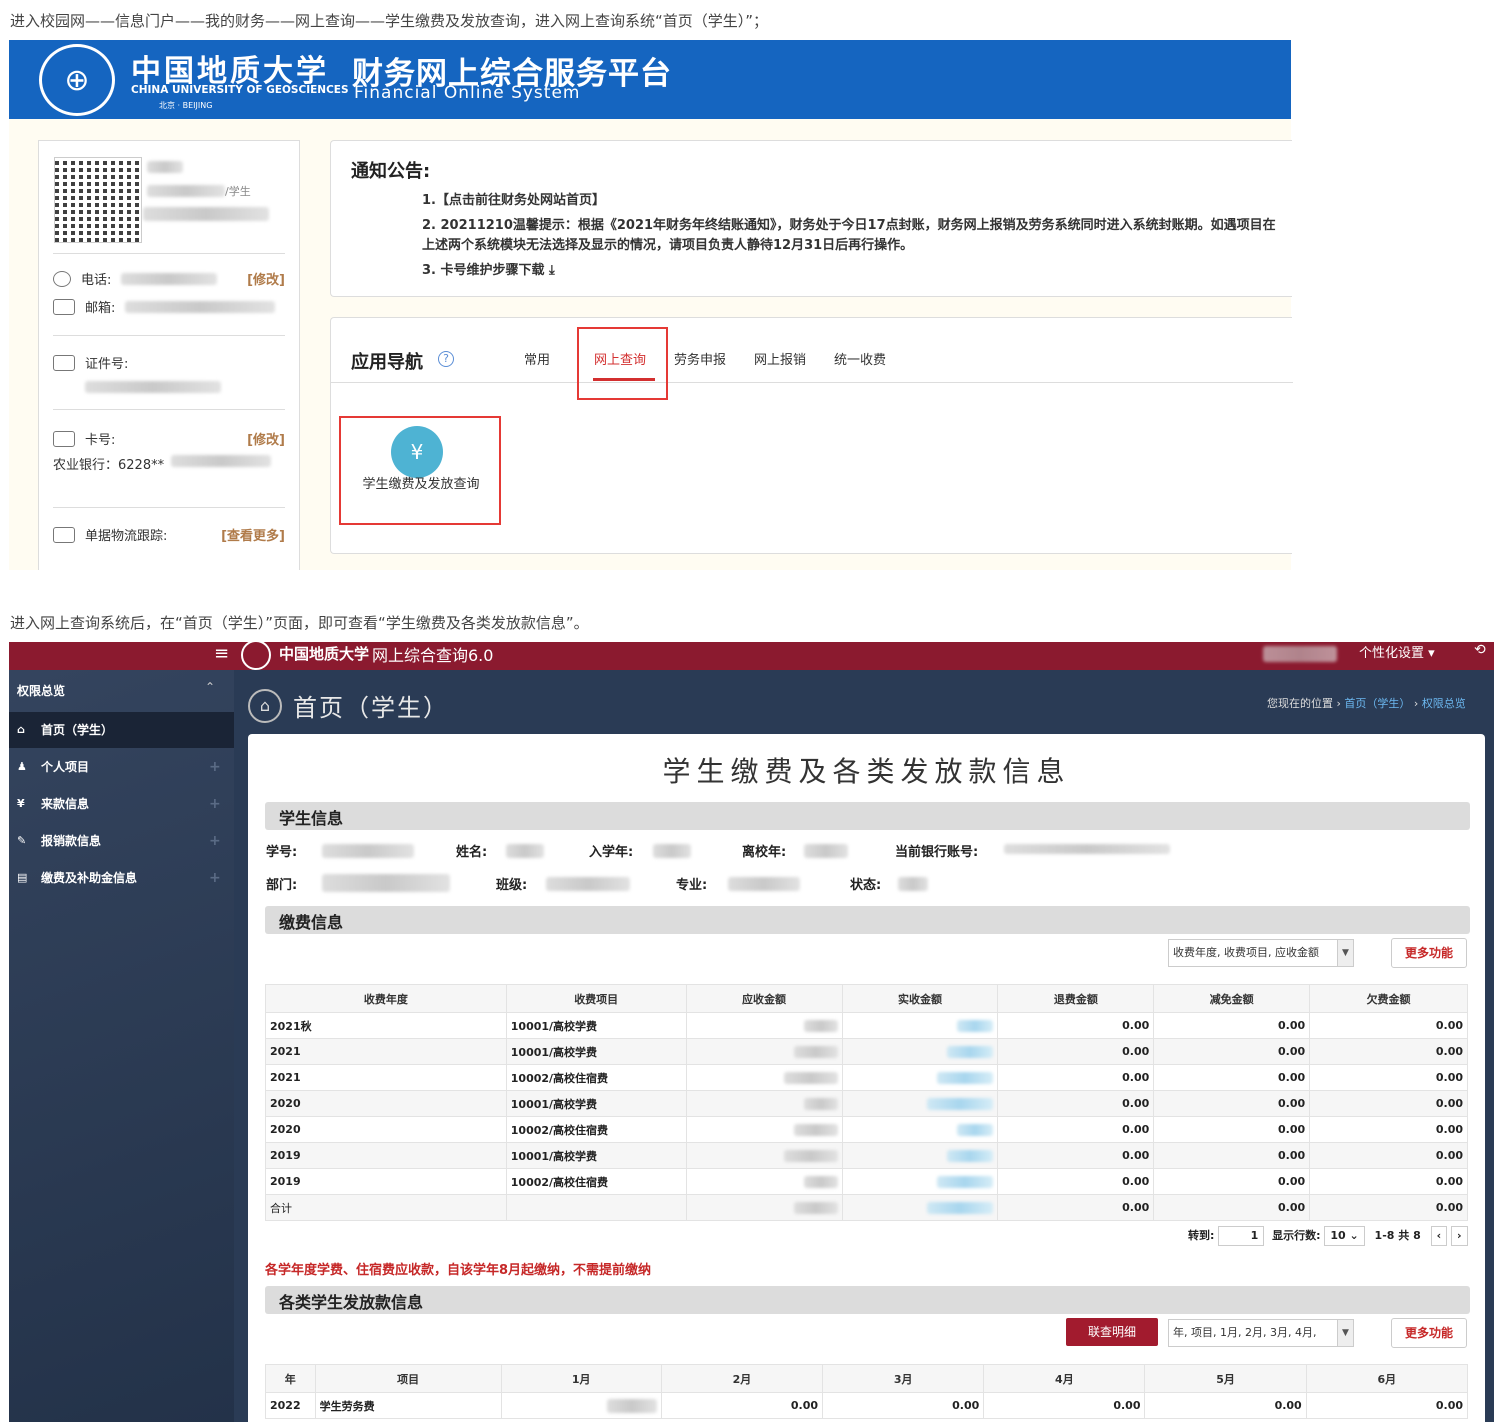 The height and width of the screenshot is (1422, 1497). Describe the element at coordinates (860, 358) in the screenshot. I see `tab-unified-fee: 统一收费` at that location.